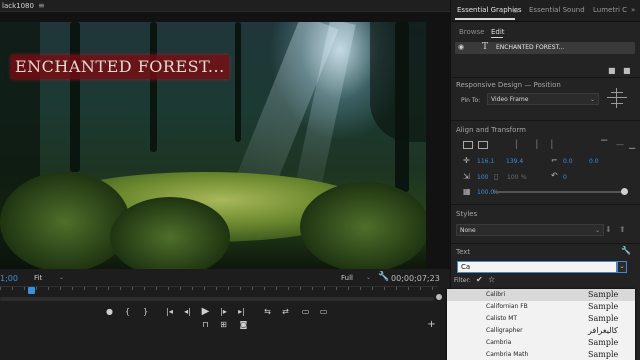 Image resolution: width=640 pixels, height=360 pixels. What do you see at coordinates (482, 177) in the screenshot?
I see `scale-value: 100` at bounding box center [482, 177].